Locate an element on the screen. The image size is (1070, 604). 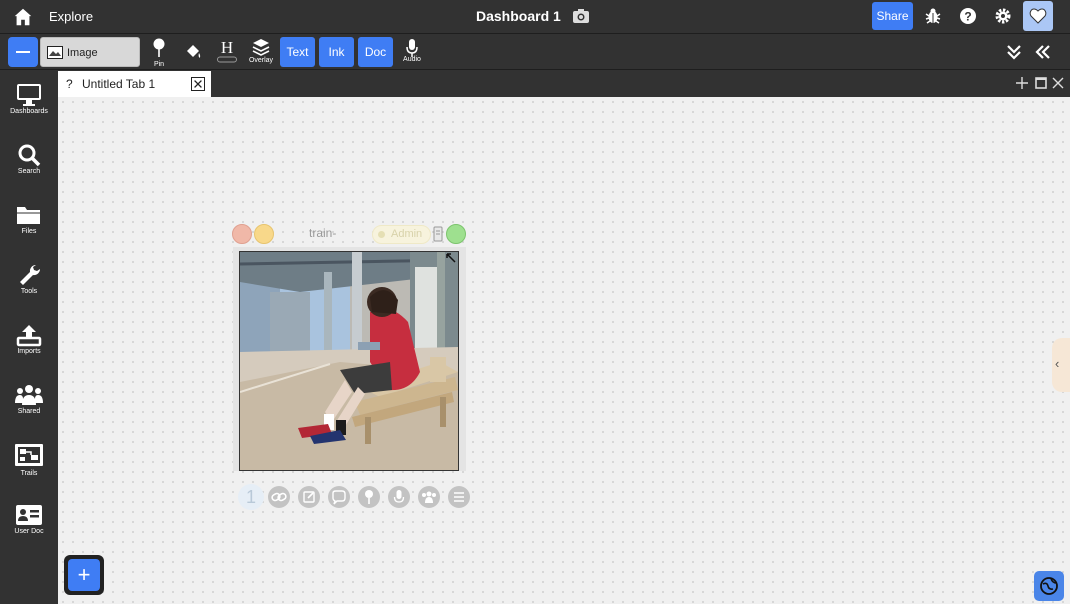
menu-button is located at coordinates (459, 497).